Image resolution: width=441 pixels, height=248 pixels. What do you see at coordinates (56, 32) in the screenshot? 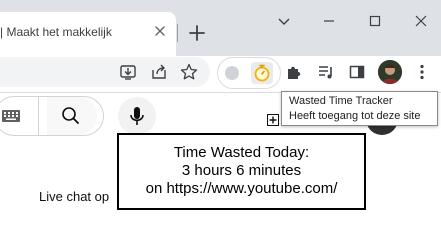
I see `tab-title: | Maakt het makkelijk` at bounding box center [56, 32].